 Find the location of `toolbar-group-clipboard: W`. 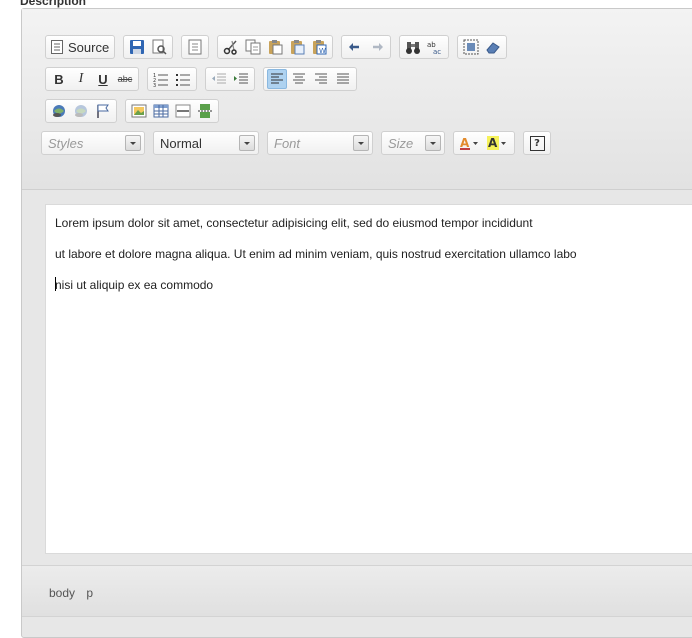

toolbar-group-clipboard: W is located at coordinates (275, 47).